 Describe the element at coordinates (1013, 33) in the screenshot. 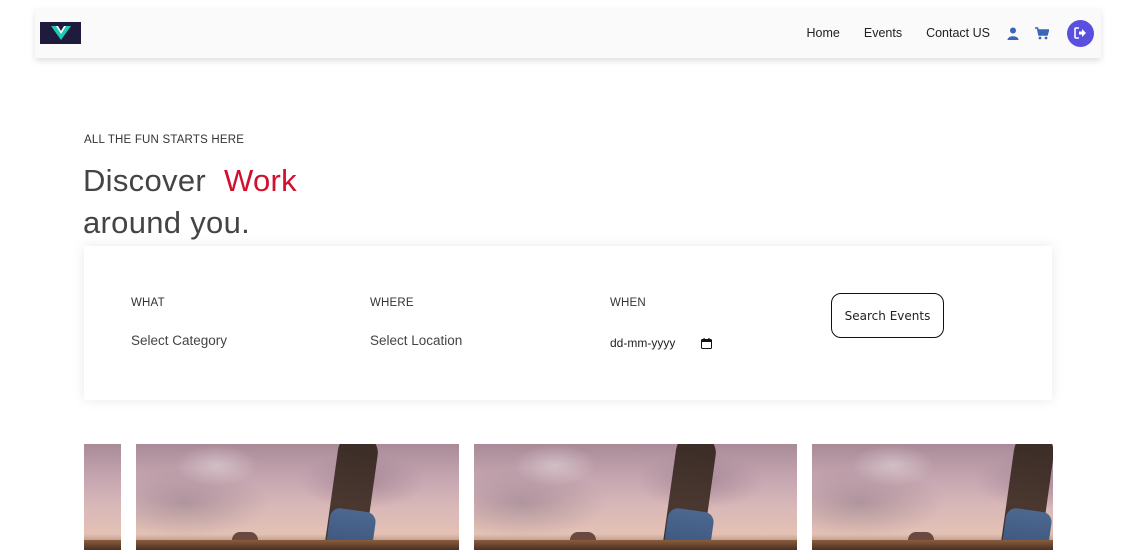

I see `user-icon` at that location.